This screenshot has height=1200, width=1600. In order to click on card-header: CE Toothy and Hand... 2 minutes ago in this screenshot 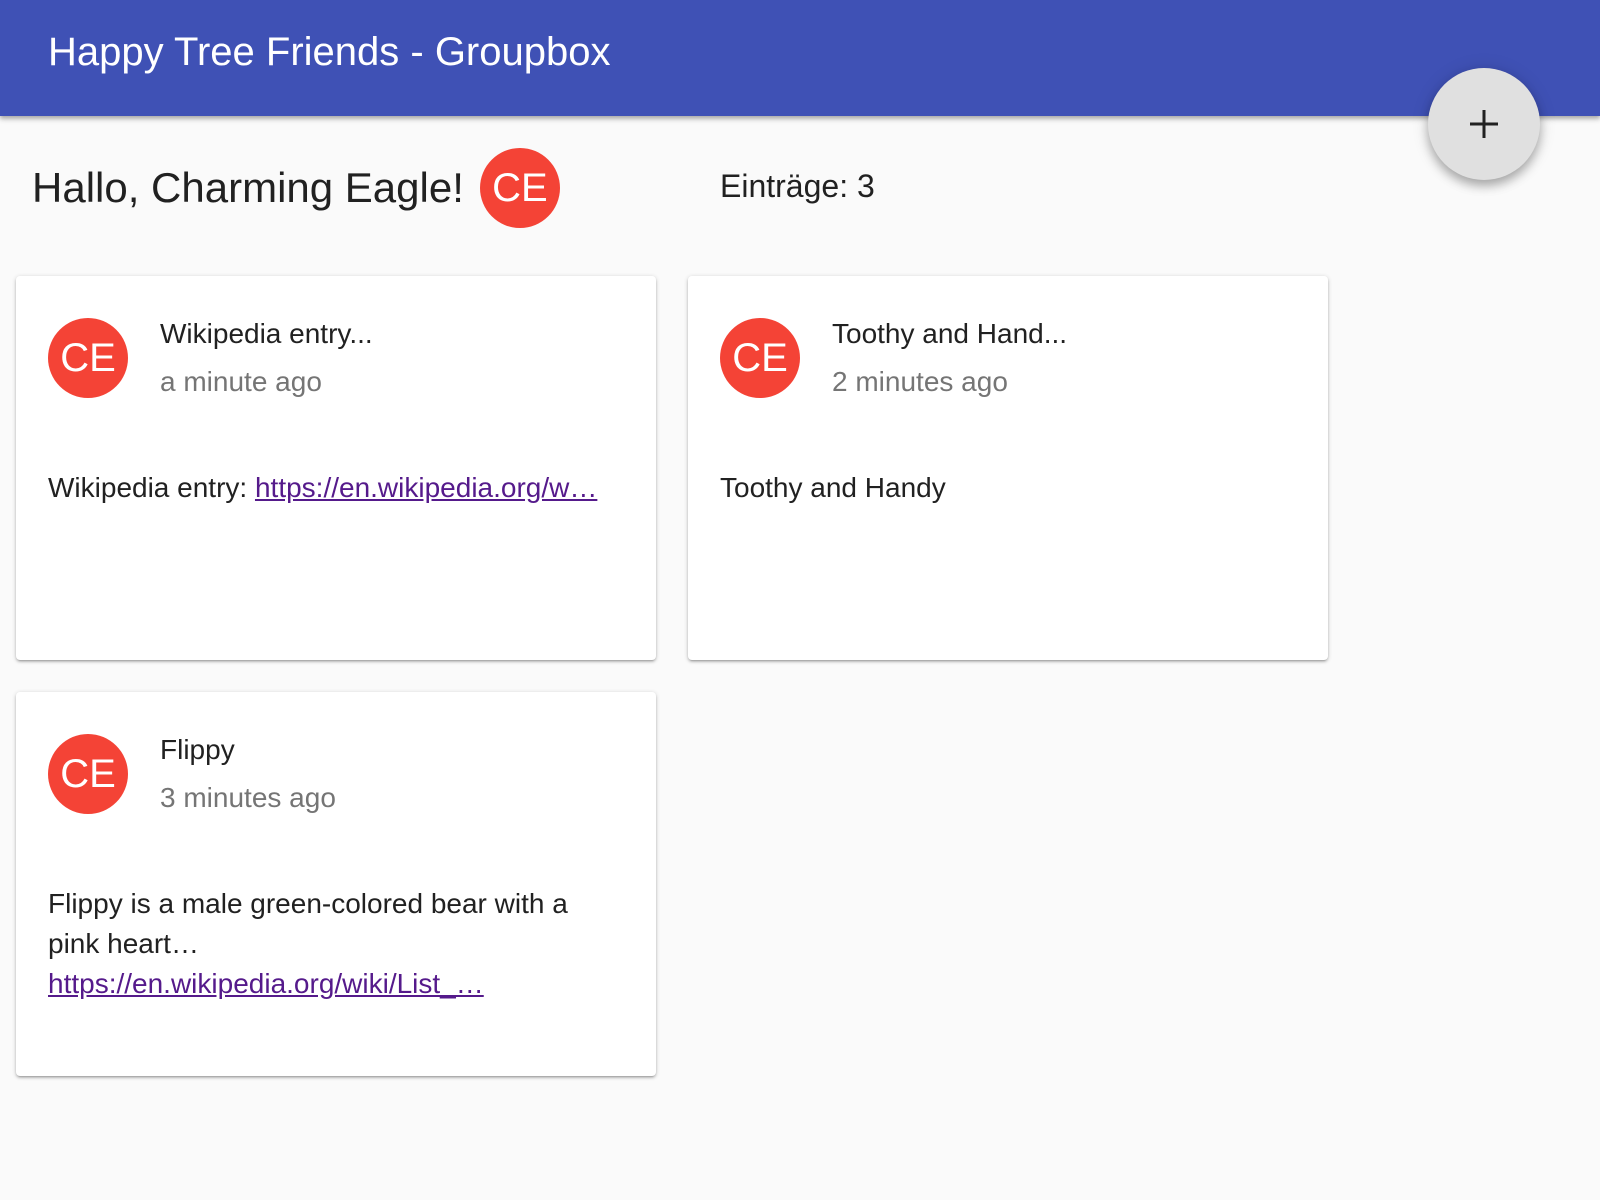, I will do `click(893, 358)`.